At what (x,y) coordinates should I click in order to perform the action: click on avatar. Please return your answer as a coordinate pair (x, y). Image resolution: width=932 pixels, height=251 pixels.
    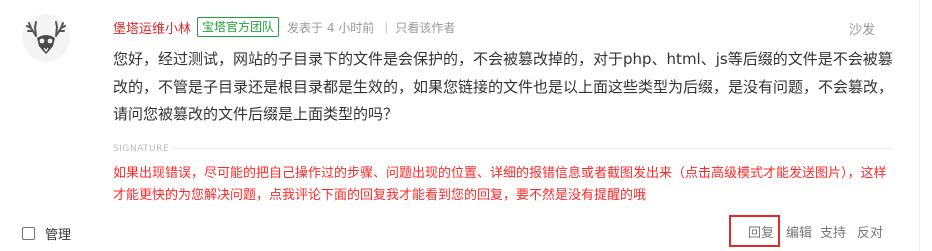
    Looking at the image, I should click on (46, 38).